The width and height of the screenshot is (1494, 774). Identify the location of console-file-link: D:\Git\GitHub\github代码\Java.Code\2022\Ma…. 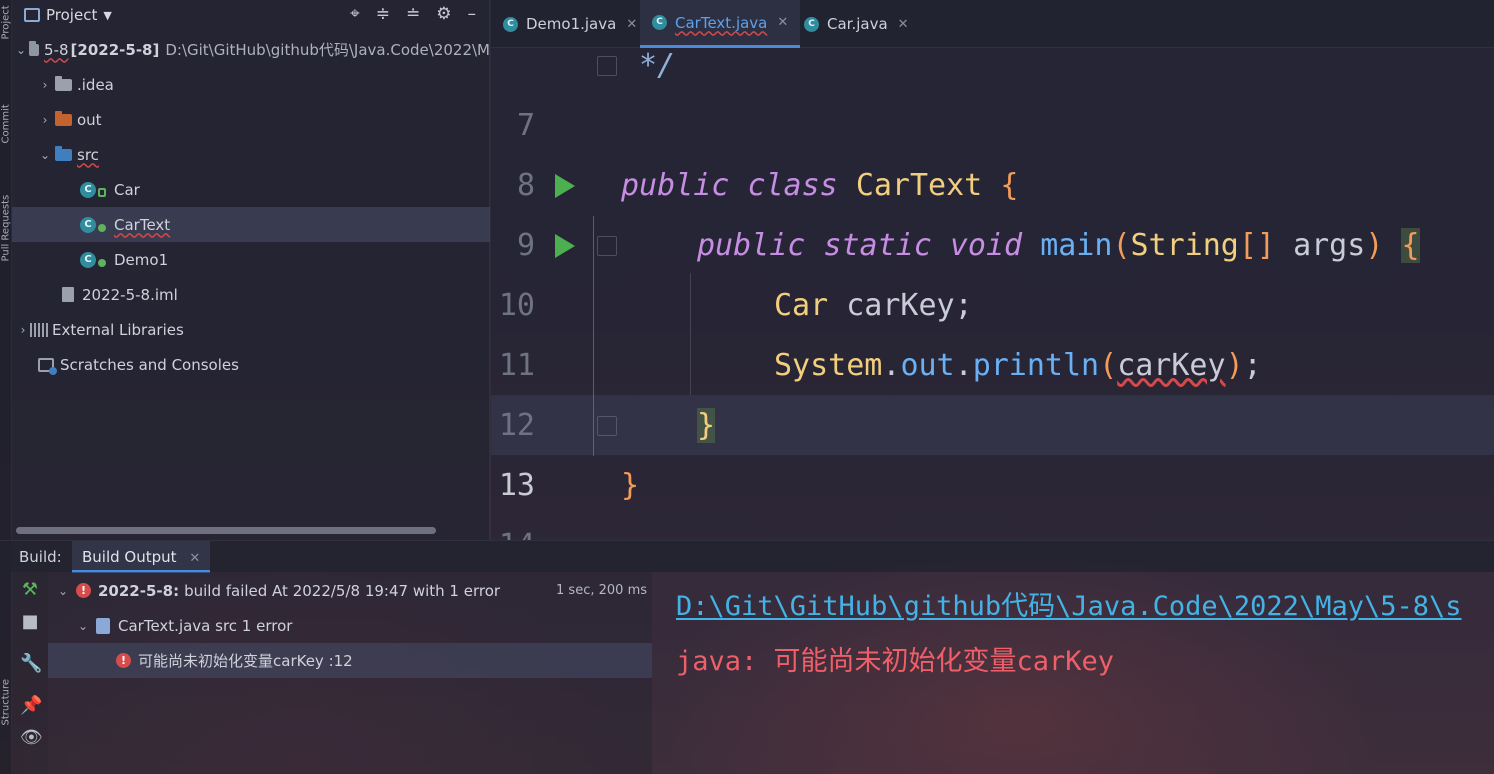
(1069, 603).